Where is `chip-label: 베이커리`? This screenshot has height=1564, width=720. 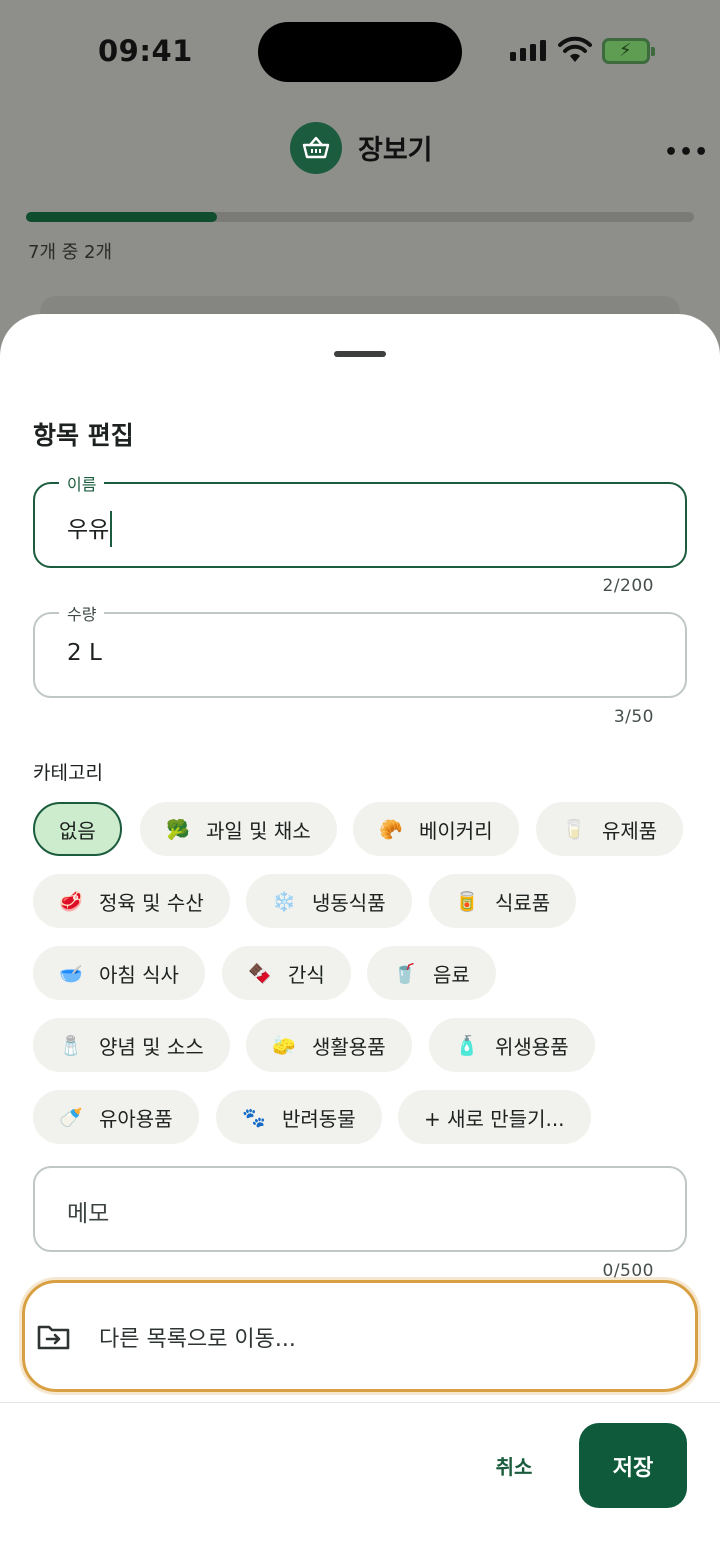
chip-label: 베이커리 is located at coordinates (456, 830).